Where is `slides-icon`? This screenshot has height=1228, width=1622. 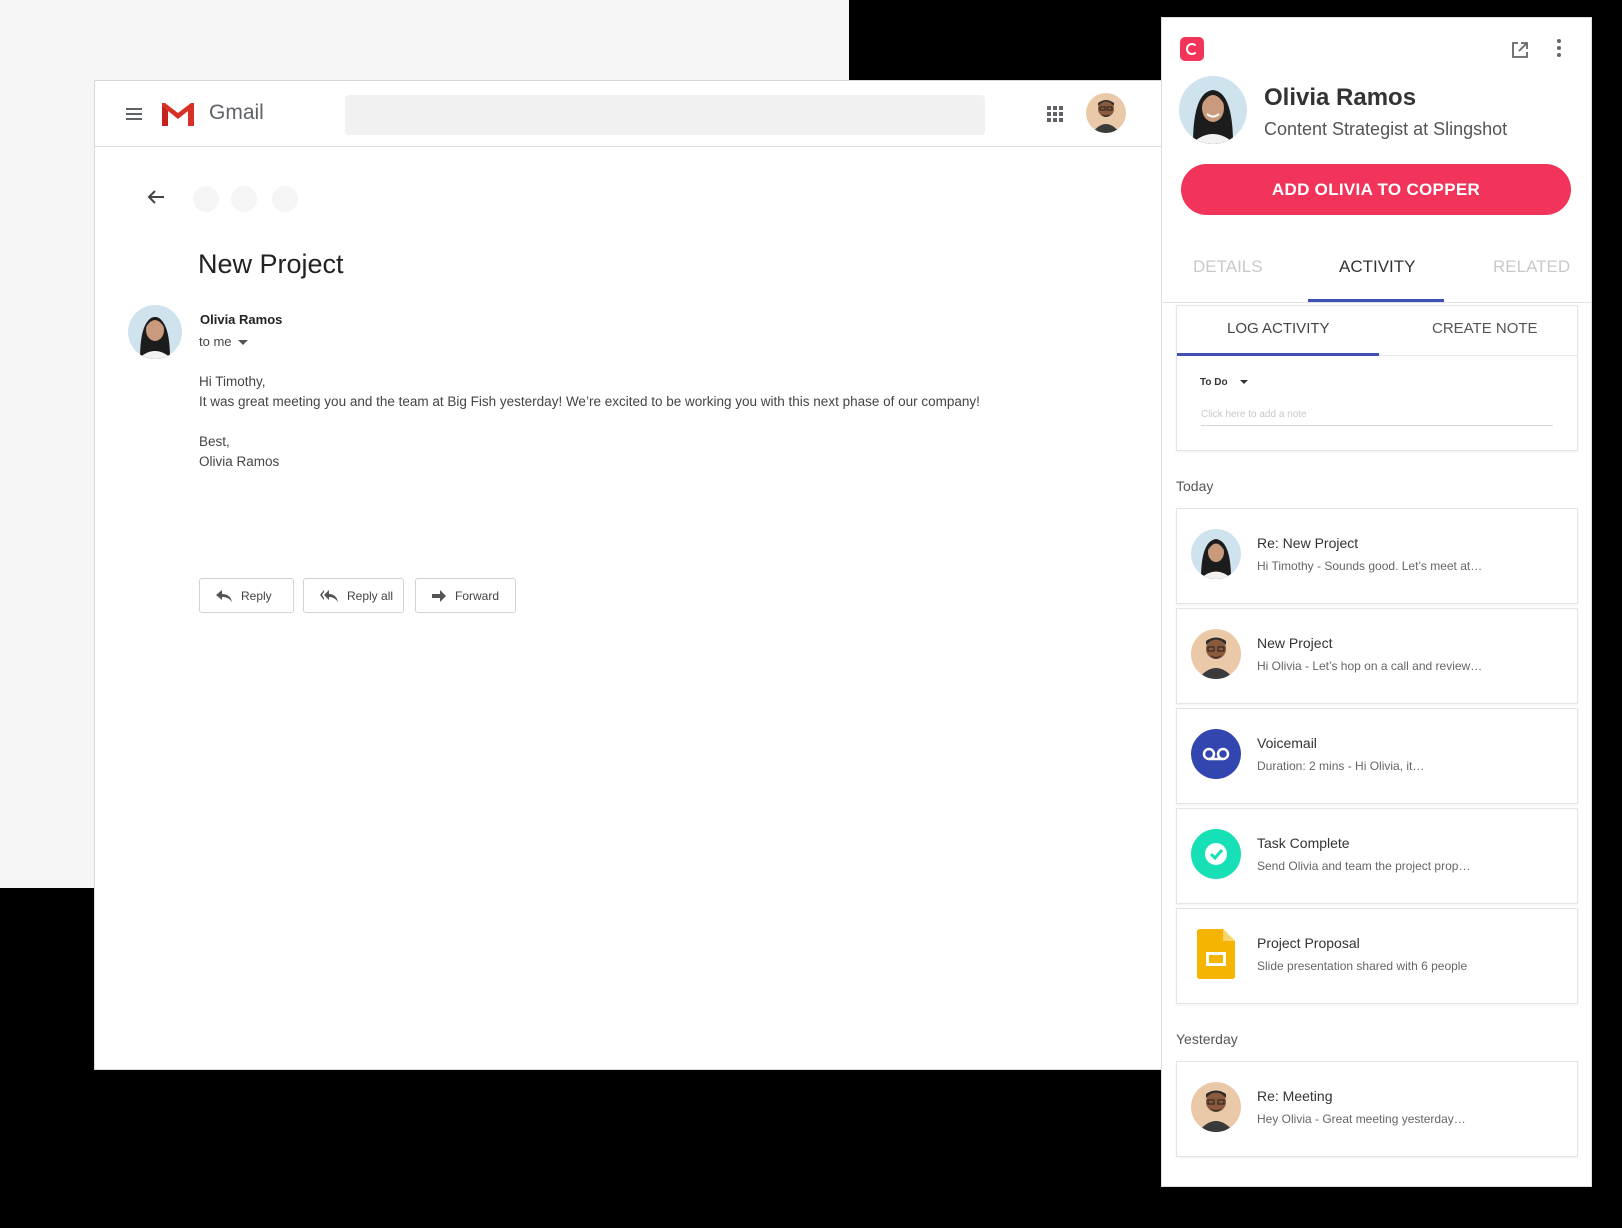
slides-icon is located at coordinates (1216, 954).